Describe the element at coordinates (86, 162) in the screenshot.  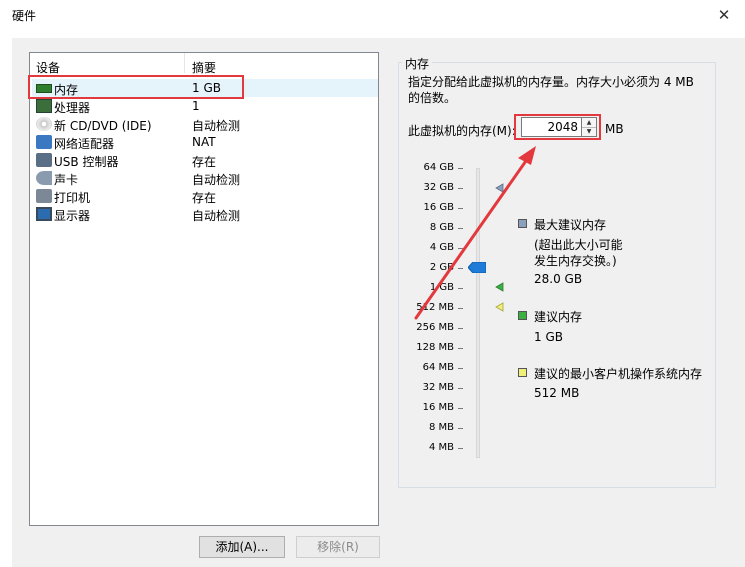
I see `device-name: USB 控制器` at that location.